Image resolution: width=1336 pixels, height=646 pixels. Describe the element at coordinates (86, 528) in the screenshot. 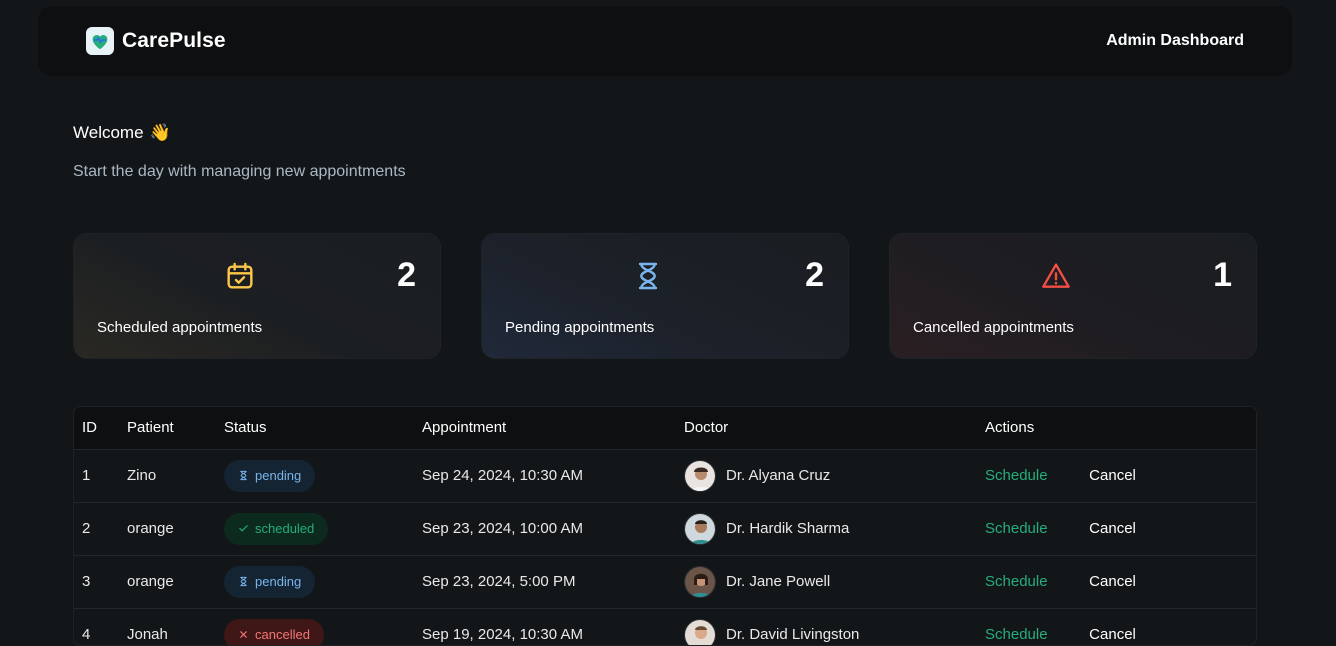

I see `cell-id: 2` at that location.